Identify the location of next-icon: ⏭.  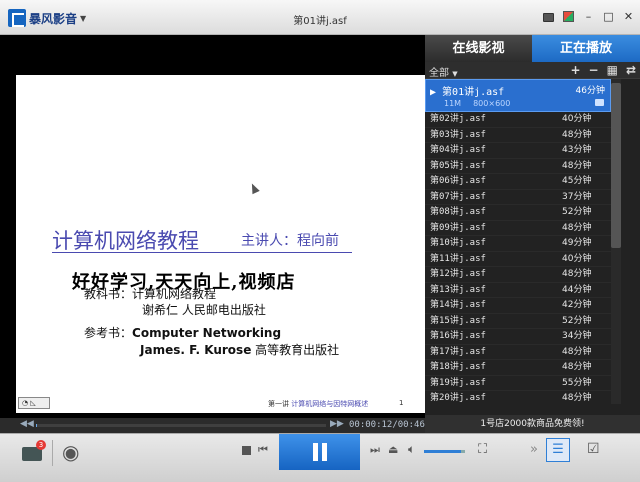
(375, 450).